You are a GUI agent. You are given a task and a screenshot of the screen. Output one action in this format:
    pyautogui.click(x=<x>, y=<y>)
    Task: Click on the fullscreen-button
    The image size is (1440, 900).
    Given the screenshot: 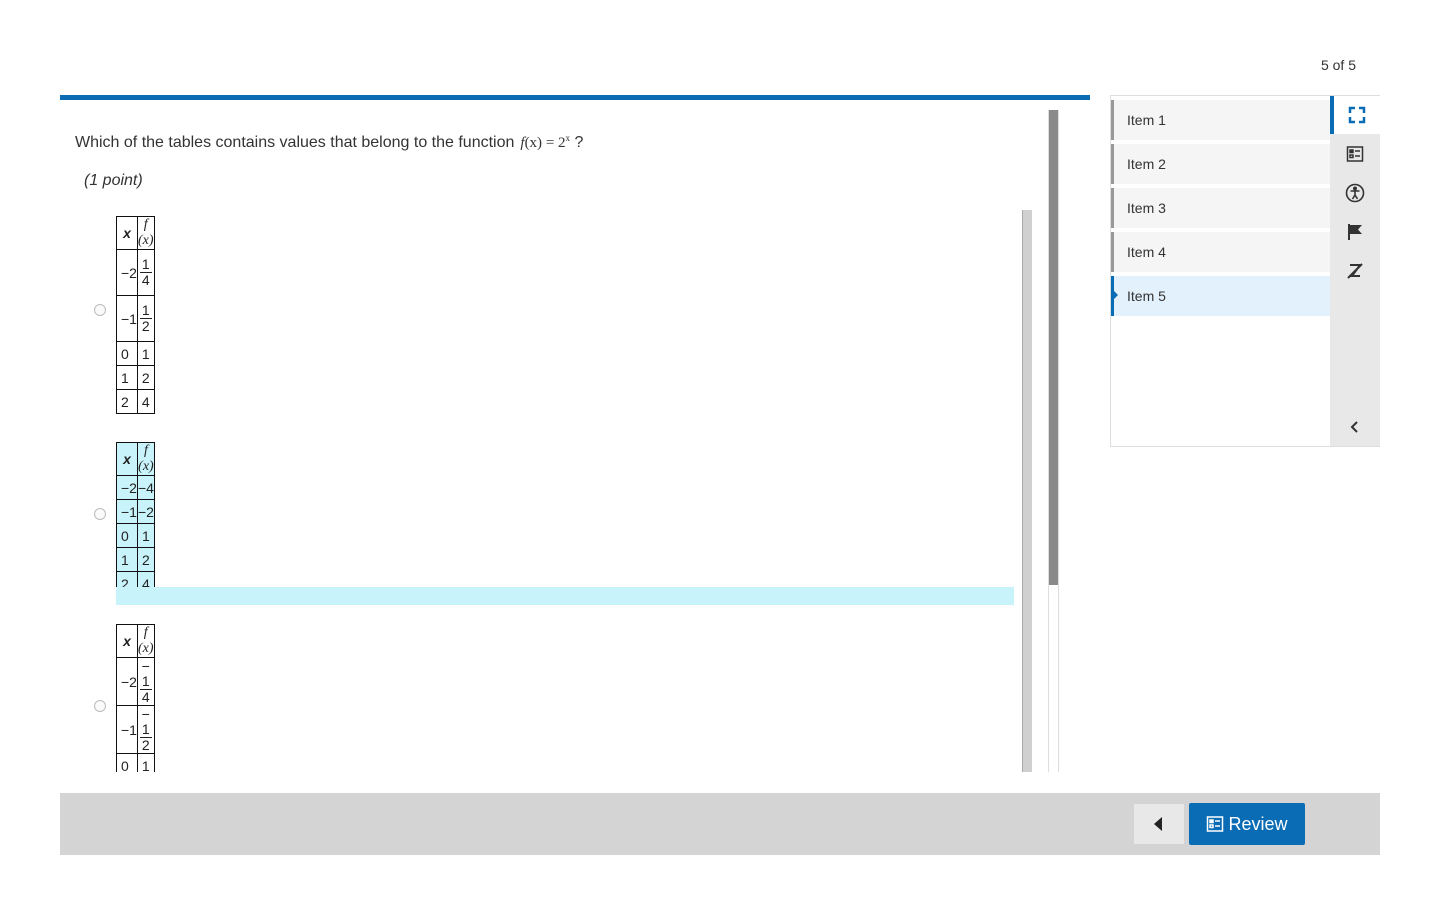 What is the action you would take?
    pyautogui.click(x=1355, y=115)
    